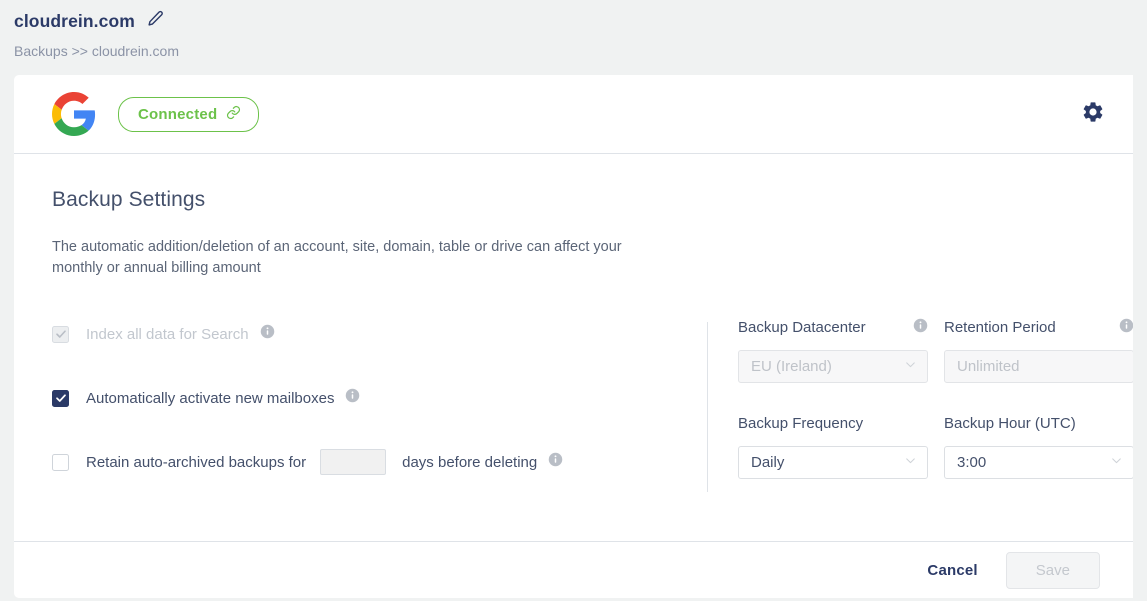 This screenshot has width=1147, height=601. I want to click on field-backup-frequency: Backup Frequency Daily, so click(833, 447).